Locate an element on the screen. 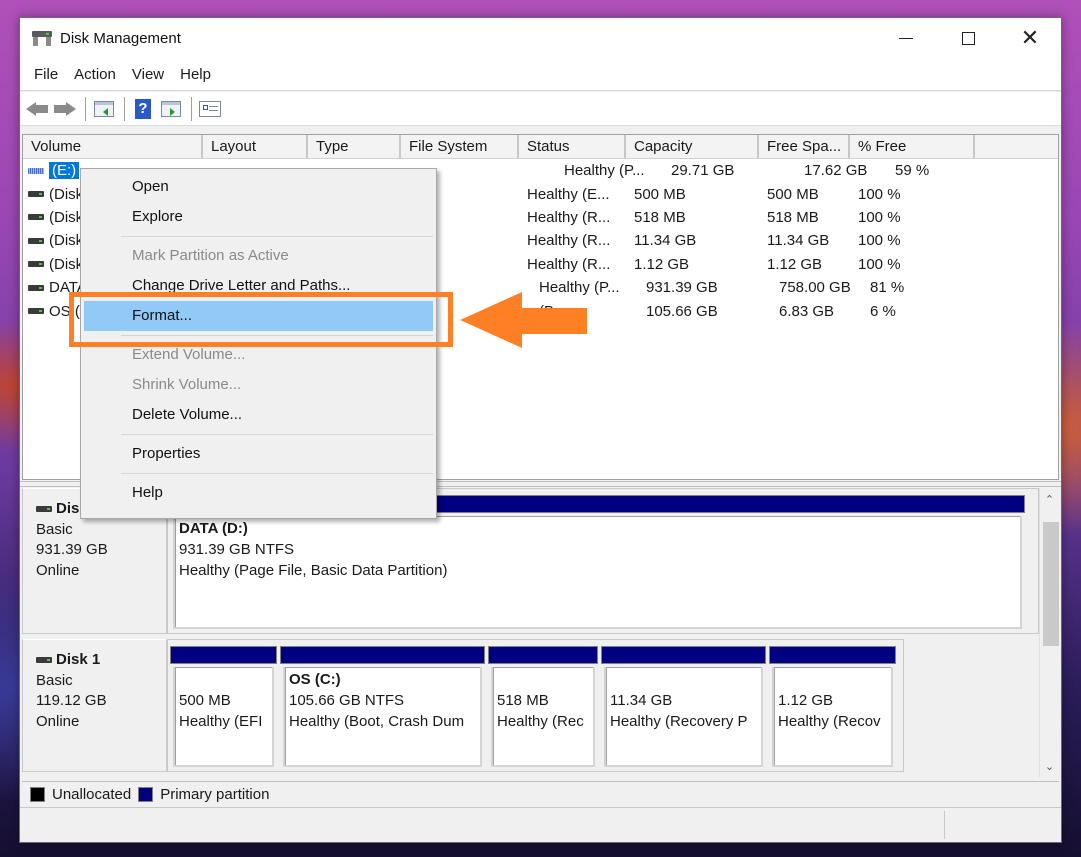  disk-type: Basic is located at coordinates (54, 529).